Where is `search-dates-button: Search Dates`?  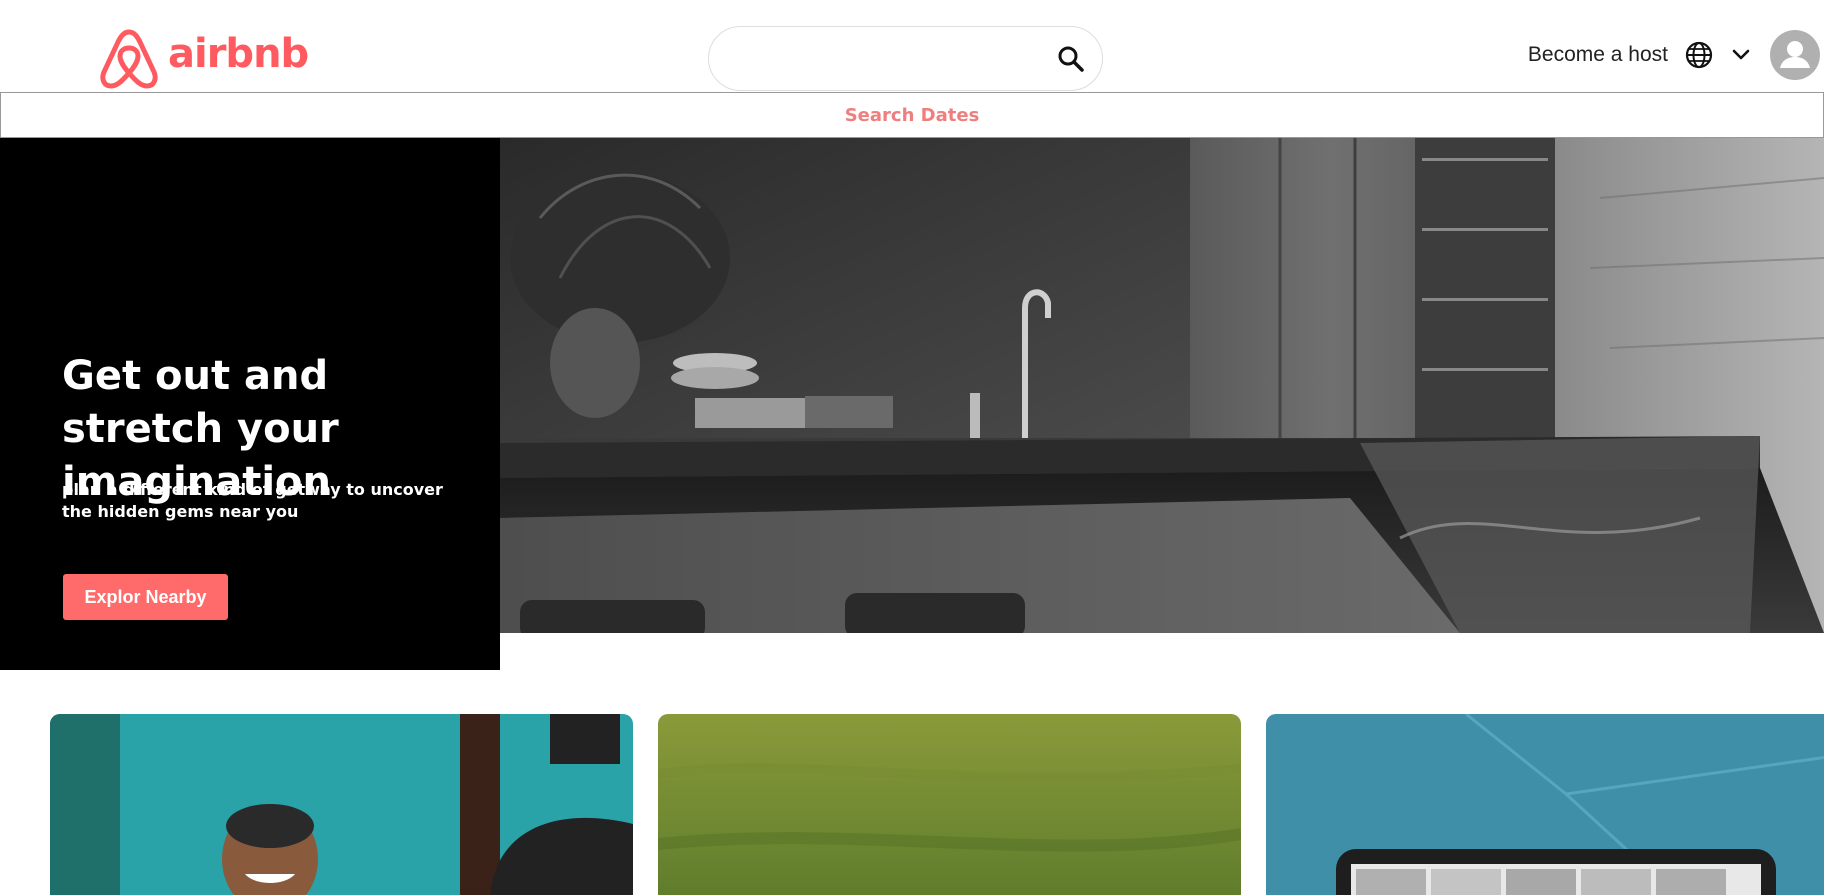 search-dates-button: Search Dates is located at coordinates (912, 115).